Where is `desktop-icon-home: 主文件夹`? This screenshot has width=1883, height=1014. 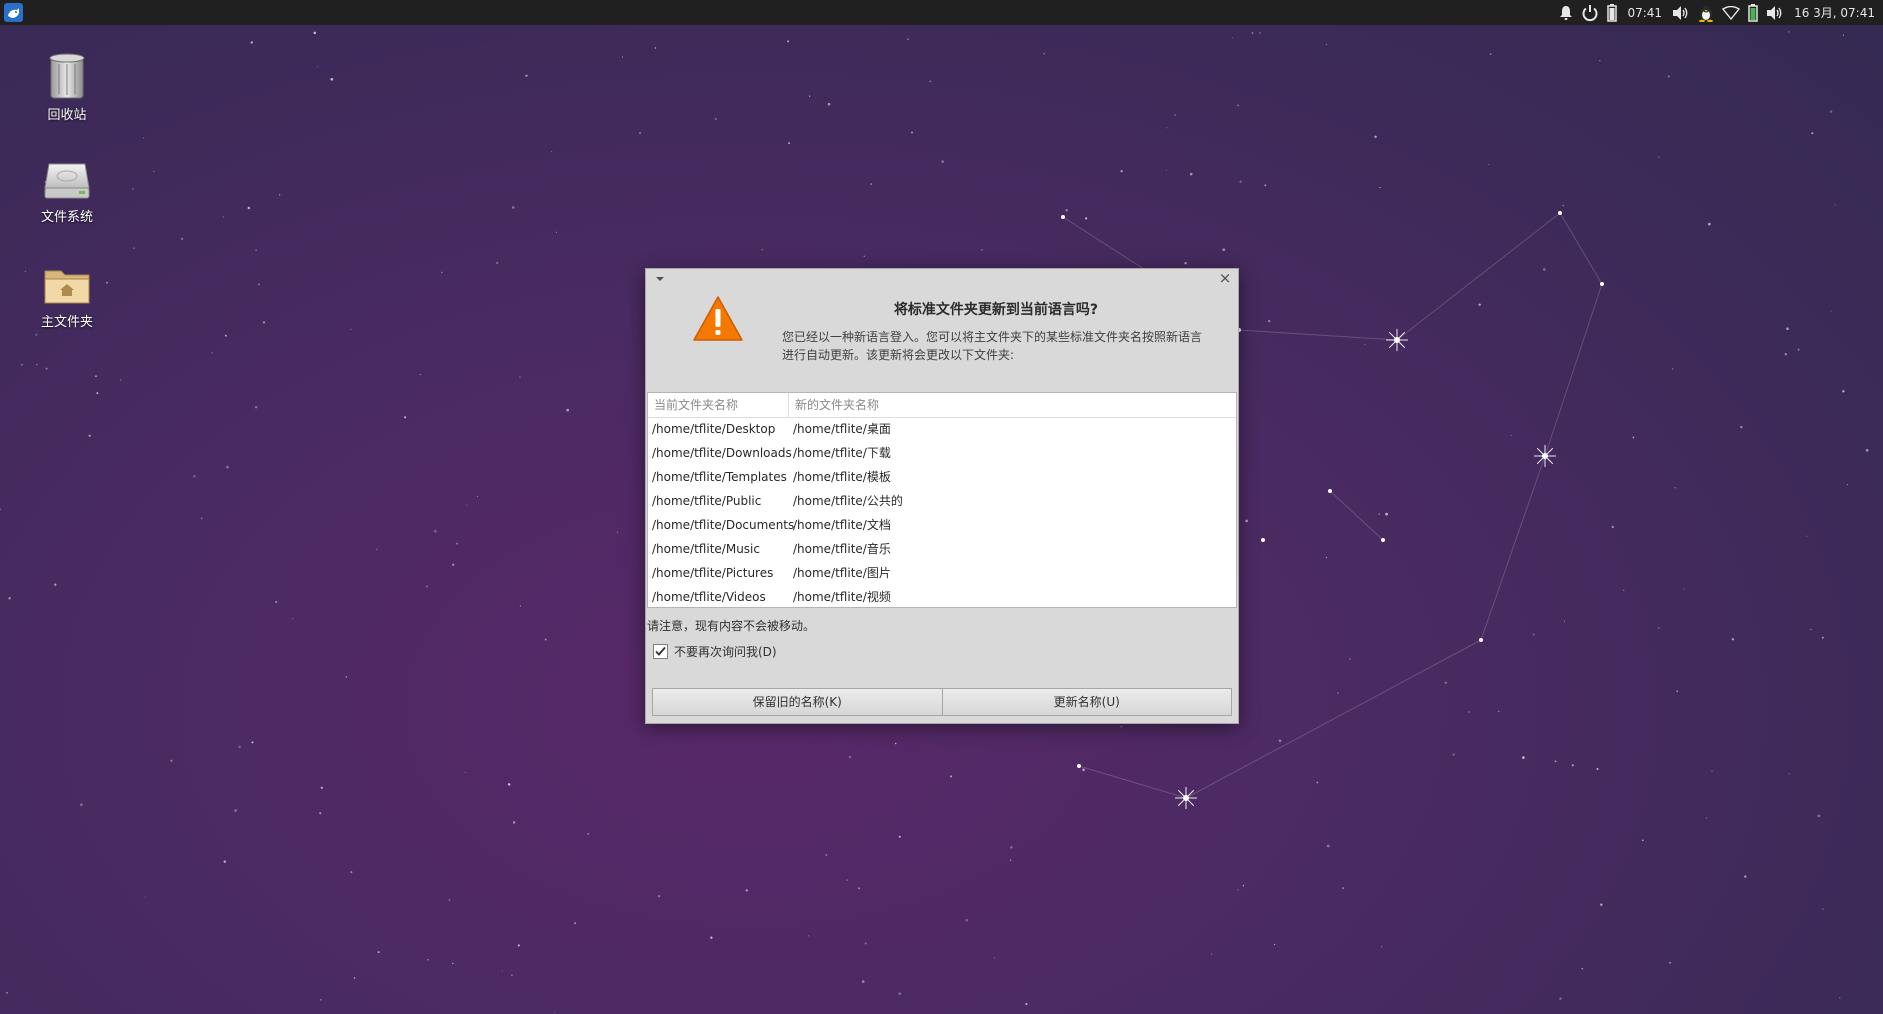
desktop-icon-home: 主文件夹 is located at coordinates (67, 297).